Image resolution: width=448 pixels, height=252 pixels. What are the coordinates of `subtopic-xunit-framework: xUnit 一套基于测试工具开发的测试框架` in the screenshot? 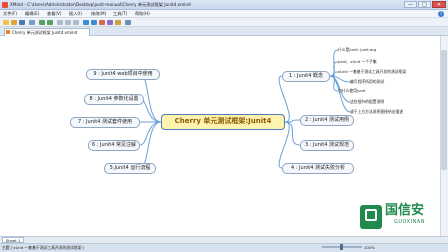 It's located at (372, 71).